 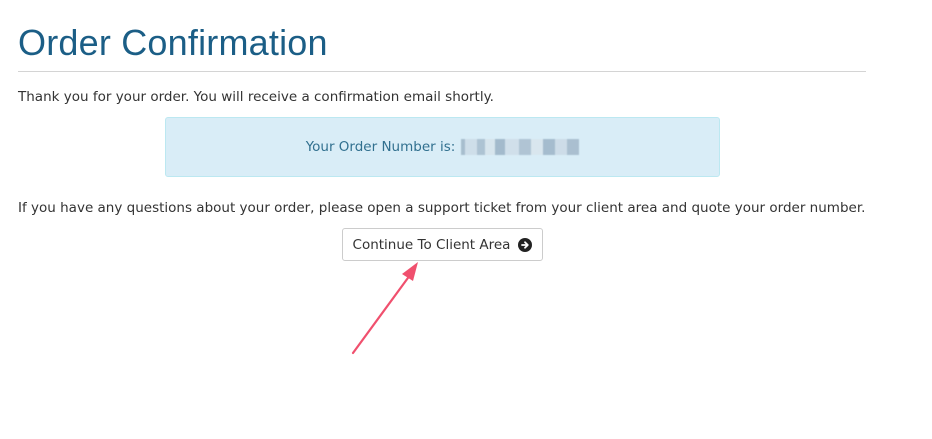 What do you see at coordinates (442, 71) in the screenshot?
I see `title-divider` at bounding box center [442, 71].